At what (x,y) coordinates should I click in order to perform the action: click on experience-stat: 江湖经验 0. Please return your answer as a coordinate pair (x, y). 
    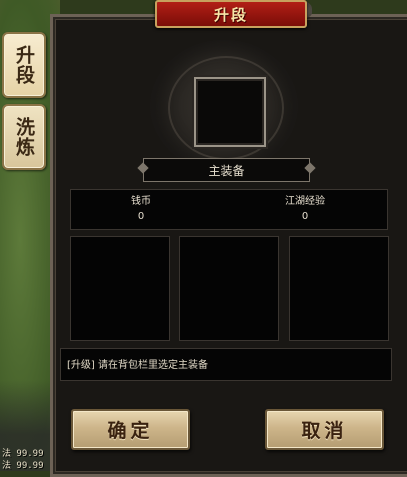
    Looking at the image, I should click on (305, 209).